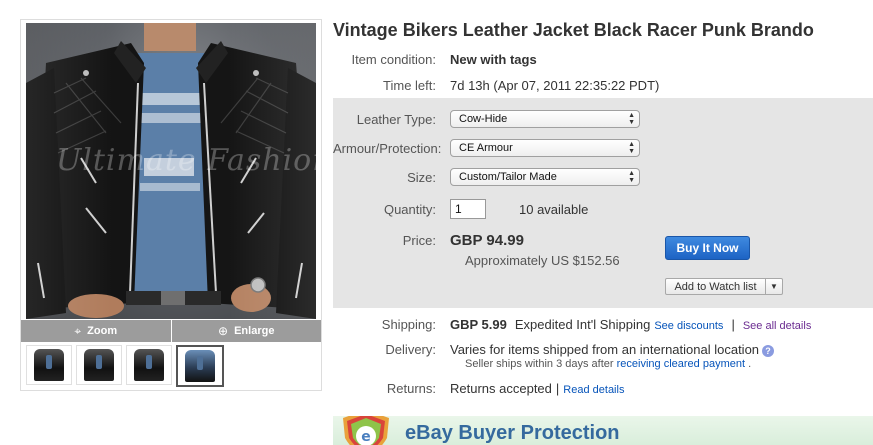 This screenshot has width=873, height=445. Describe the element at coordinates (254, 331) in the screenshot. I see `enlarge-label: Enlarge` at that location.